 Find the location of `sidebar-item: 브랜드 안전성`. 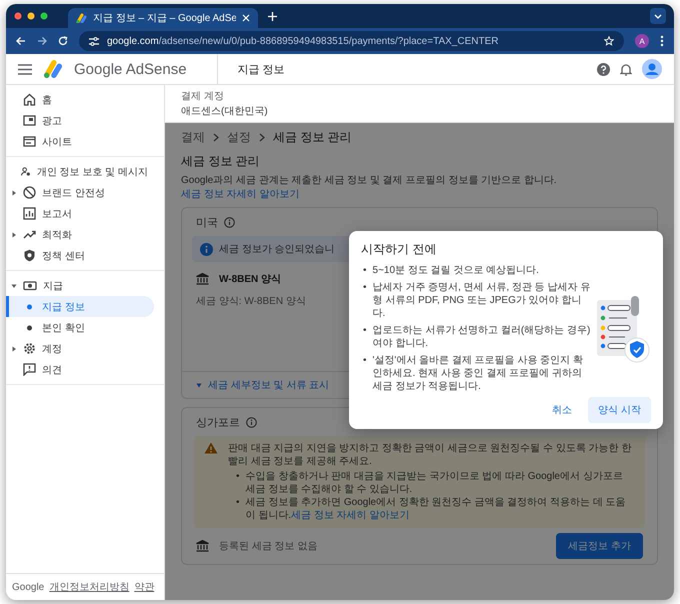

sidebar-item: 브랜드 안전성 is located at coordinates (80, 192).